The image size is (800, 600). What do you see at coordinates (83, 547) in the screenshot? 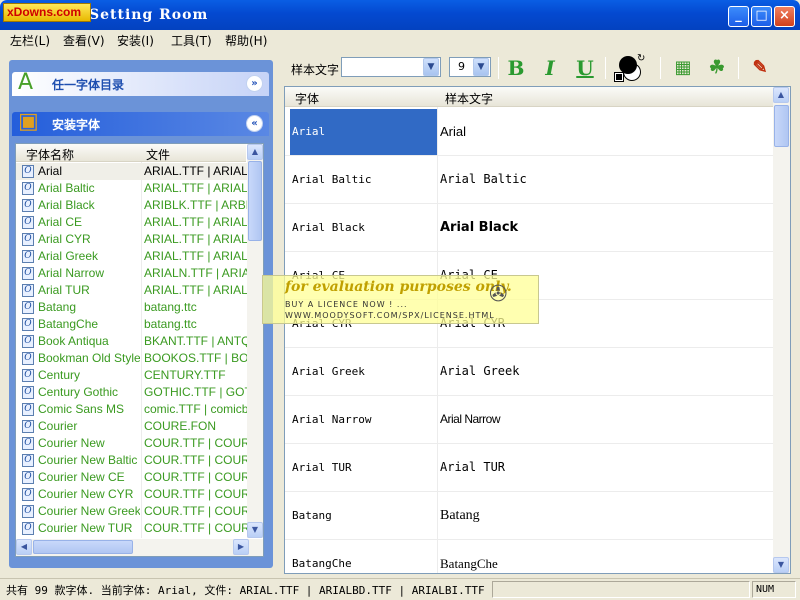
I see `h-scroll-thumb` at bounding box center [83, 547].